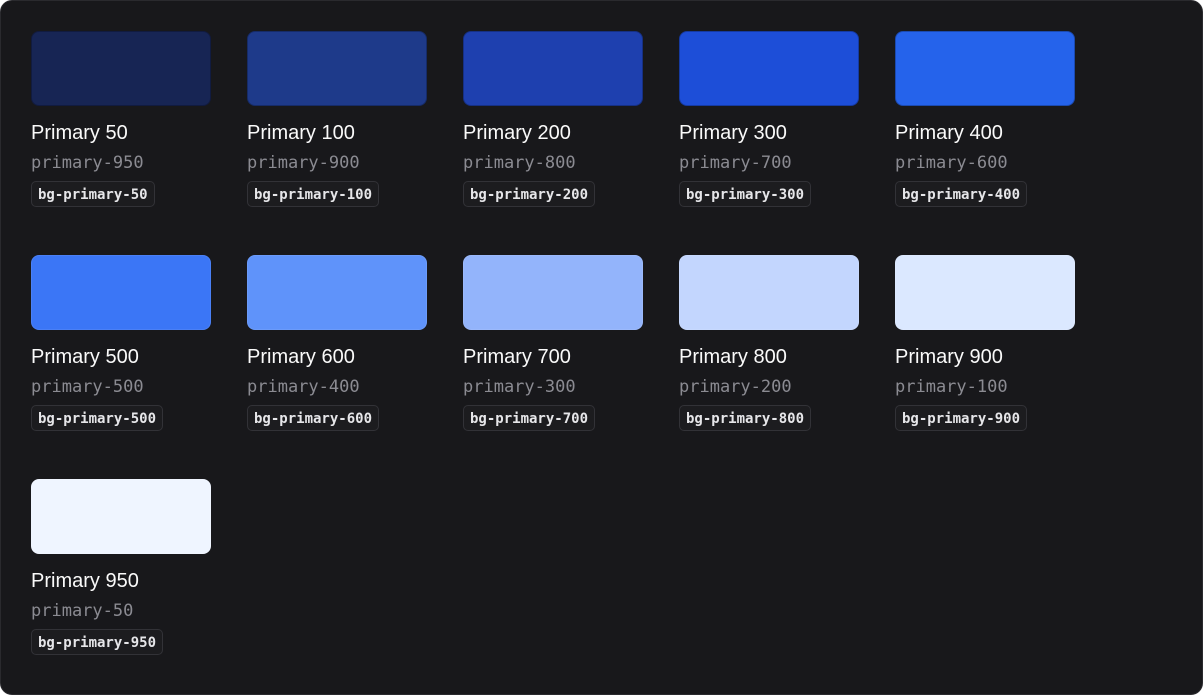 This screenshot has width=1203, height=695. Describe the element at coordinates (733, 357) in the screenshot. I see `swatch-name: Primary 800` at that location.